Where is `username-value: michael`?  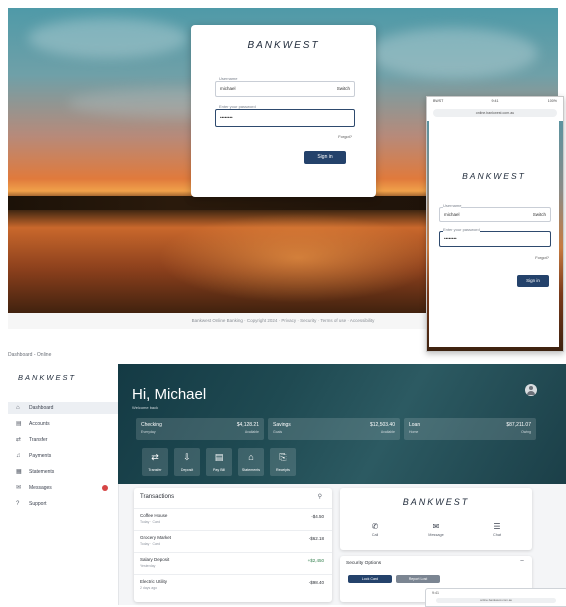
username-value: michael is located at coordinates (228, 88).